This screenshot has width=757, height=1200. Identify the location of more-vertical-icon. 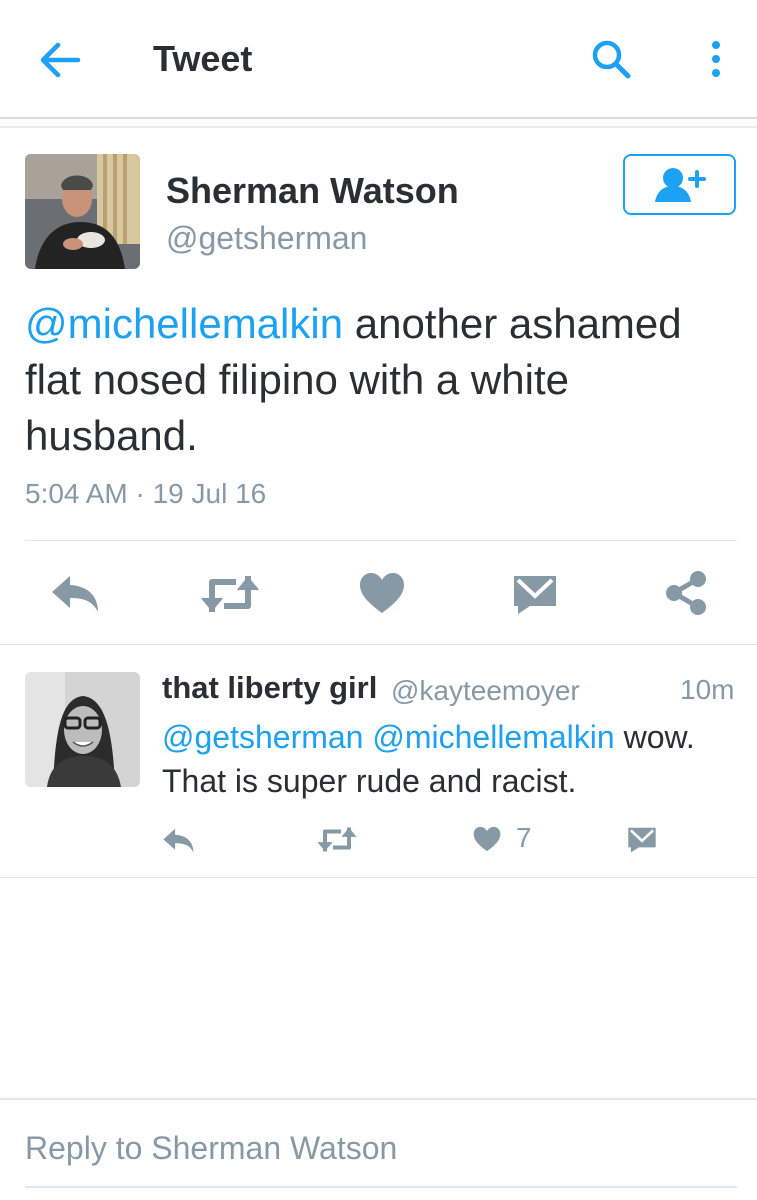
(716, 60).